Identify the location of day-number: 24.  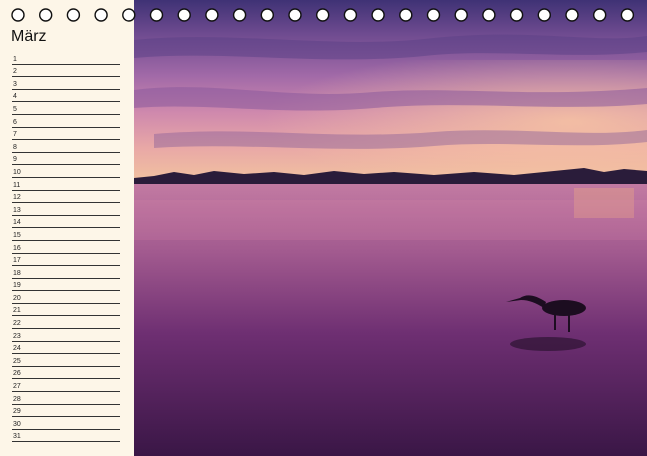
(17, 349).